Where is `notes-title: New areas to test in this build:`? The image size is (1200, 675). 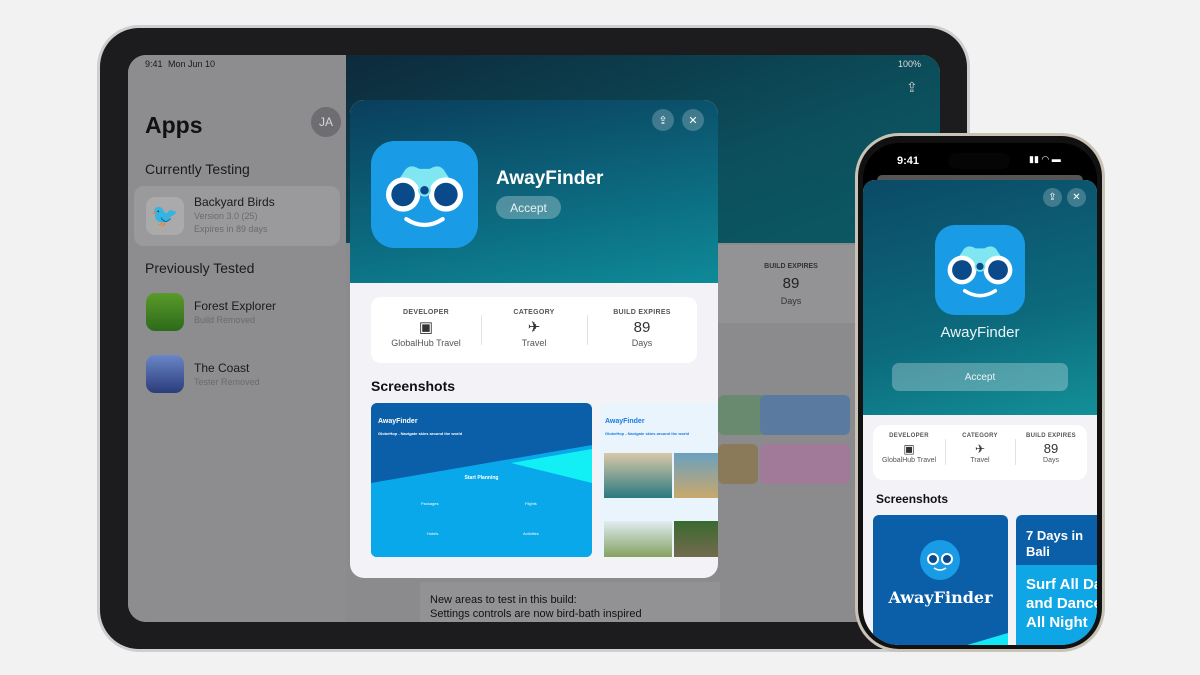 notes-title: New areas to test in this build: is located at coordinates (503, 600).